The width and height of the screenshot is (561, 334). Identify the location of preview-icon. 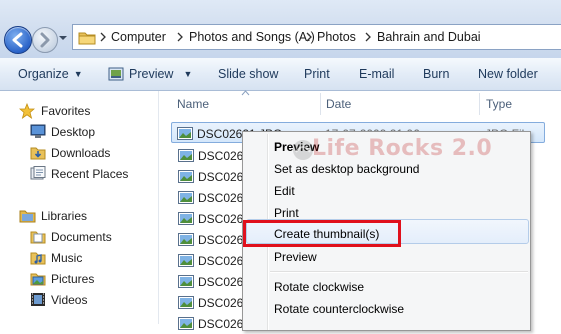
(116, 74).